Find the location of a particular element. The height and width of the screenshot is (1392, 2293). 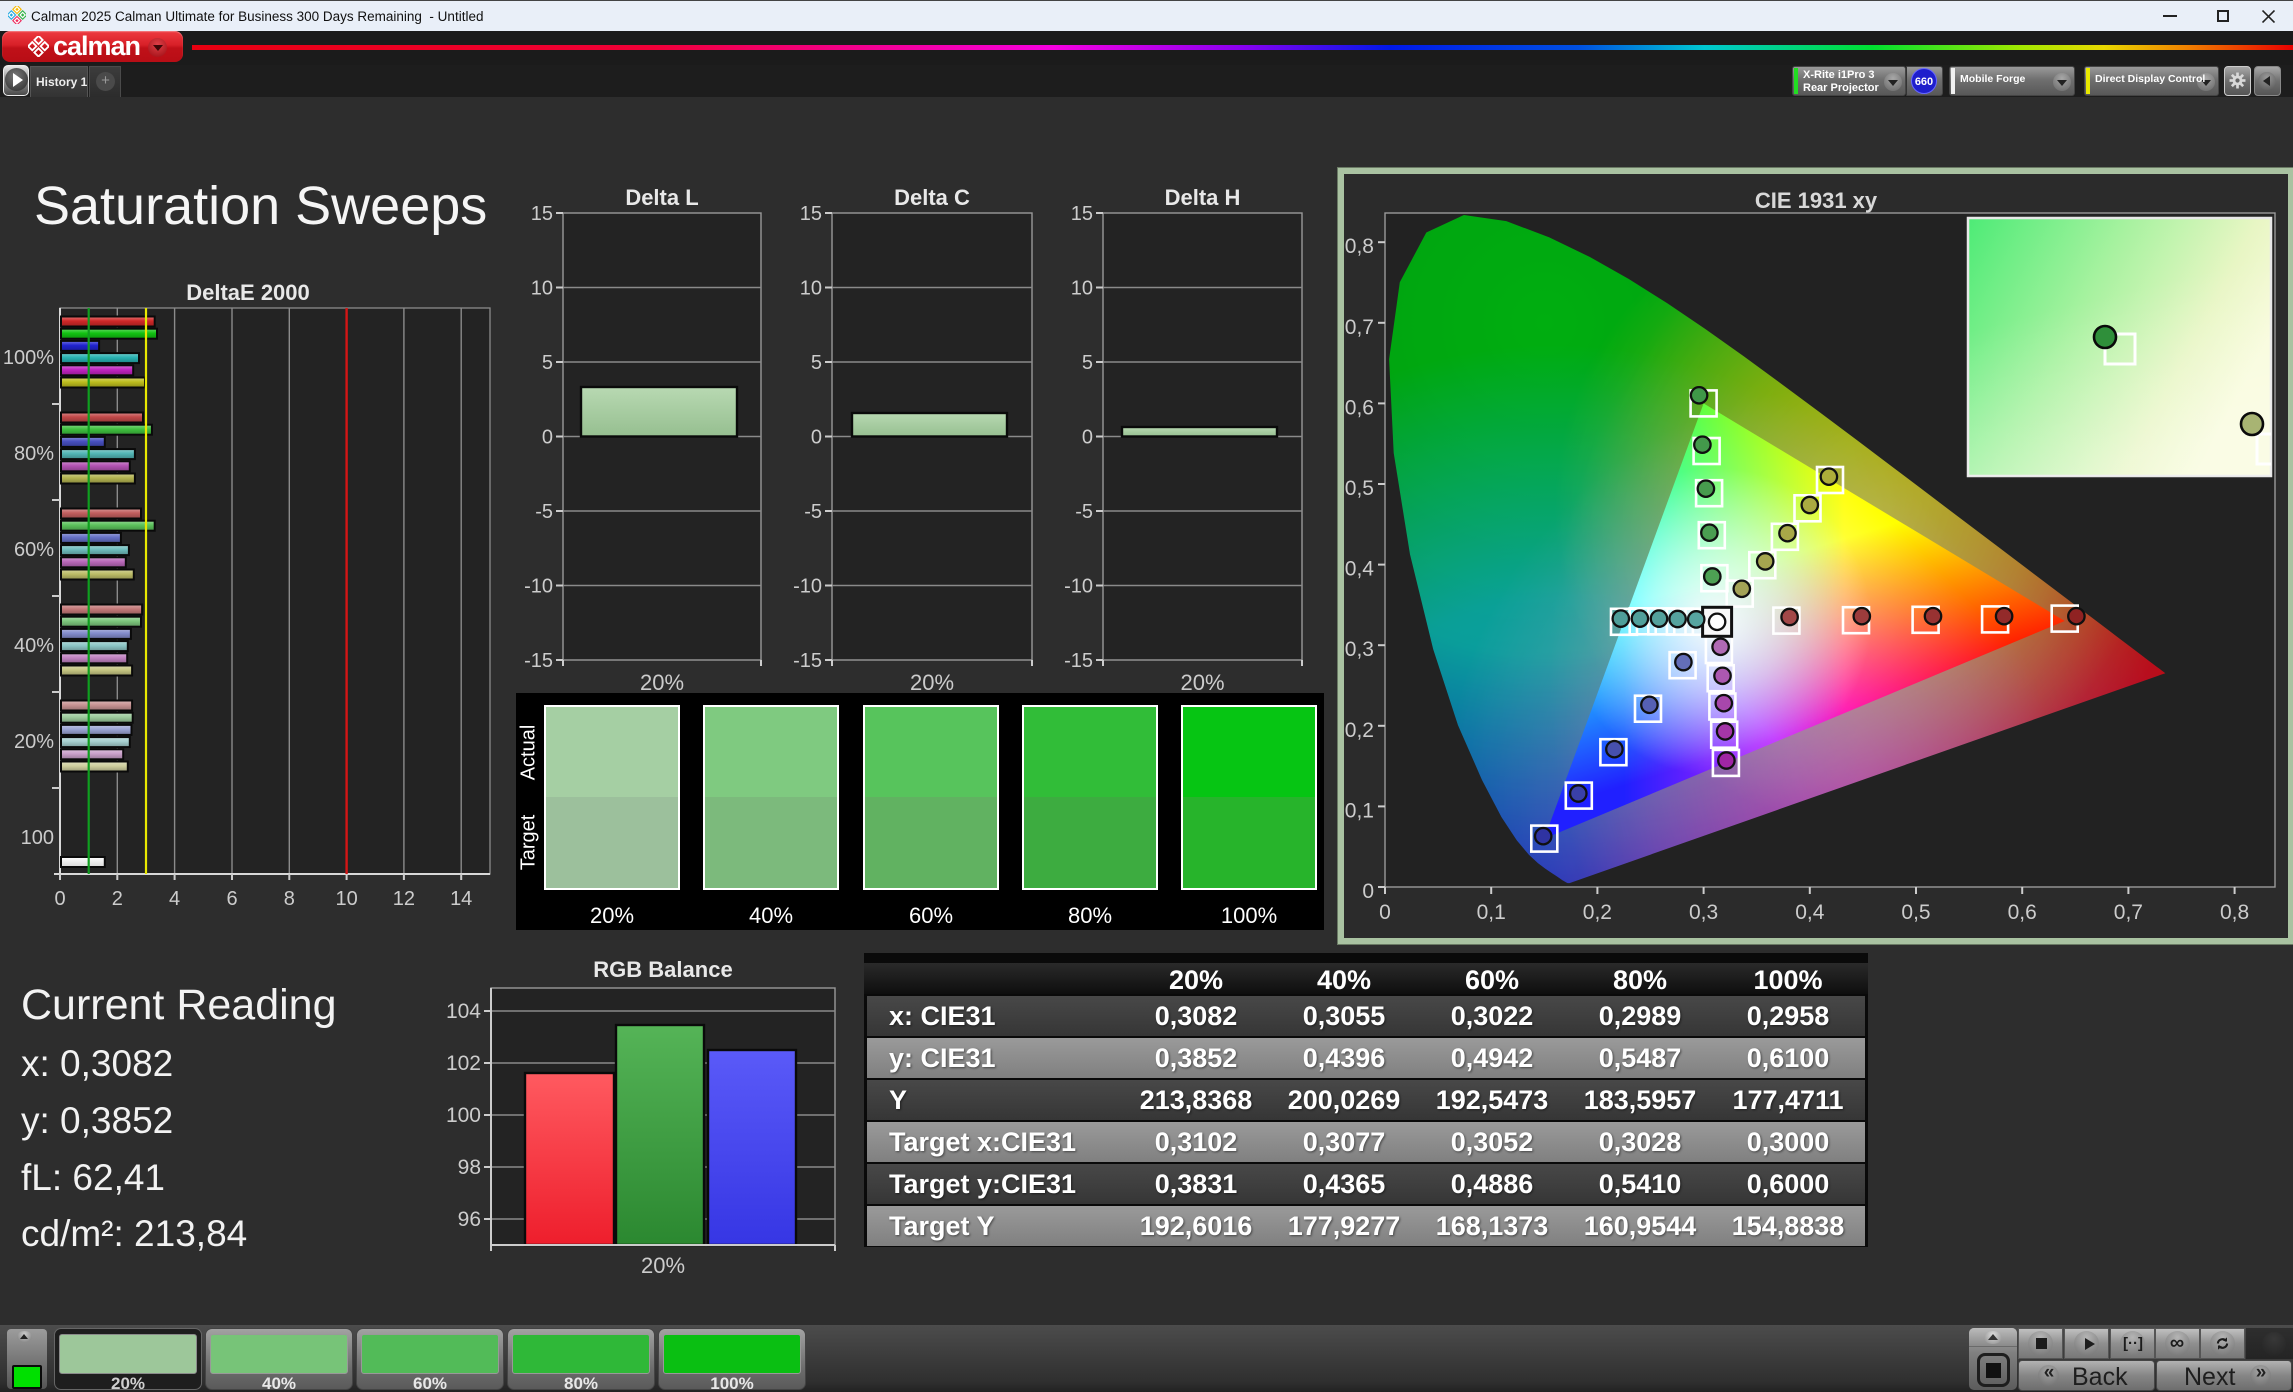

svg-text: 80% is located at coordinates (34, 454).